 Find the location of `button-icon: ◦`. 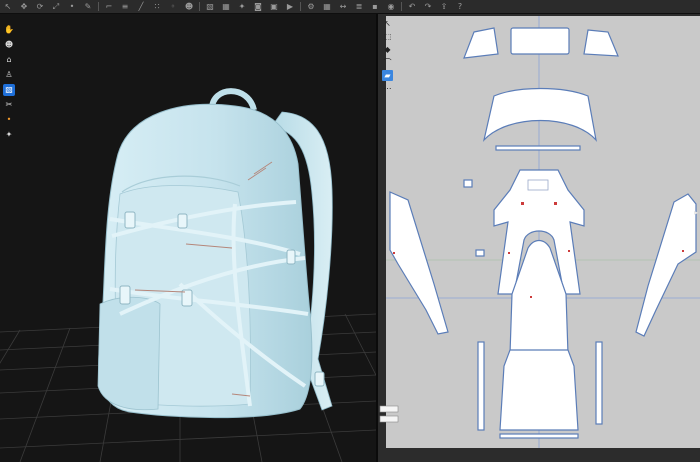

button-icon: ◦ is located at coordinates (173, 6).